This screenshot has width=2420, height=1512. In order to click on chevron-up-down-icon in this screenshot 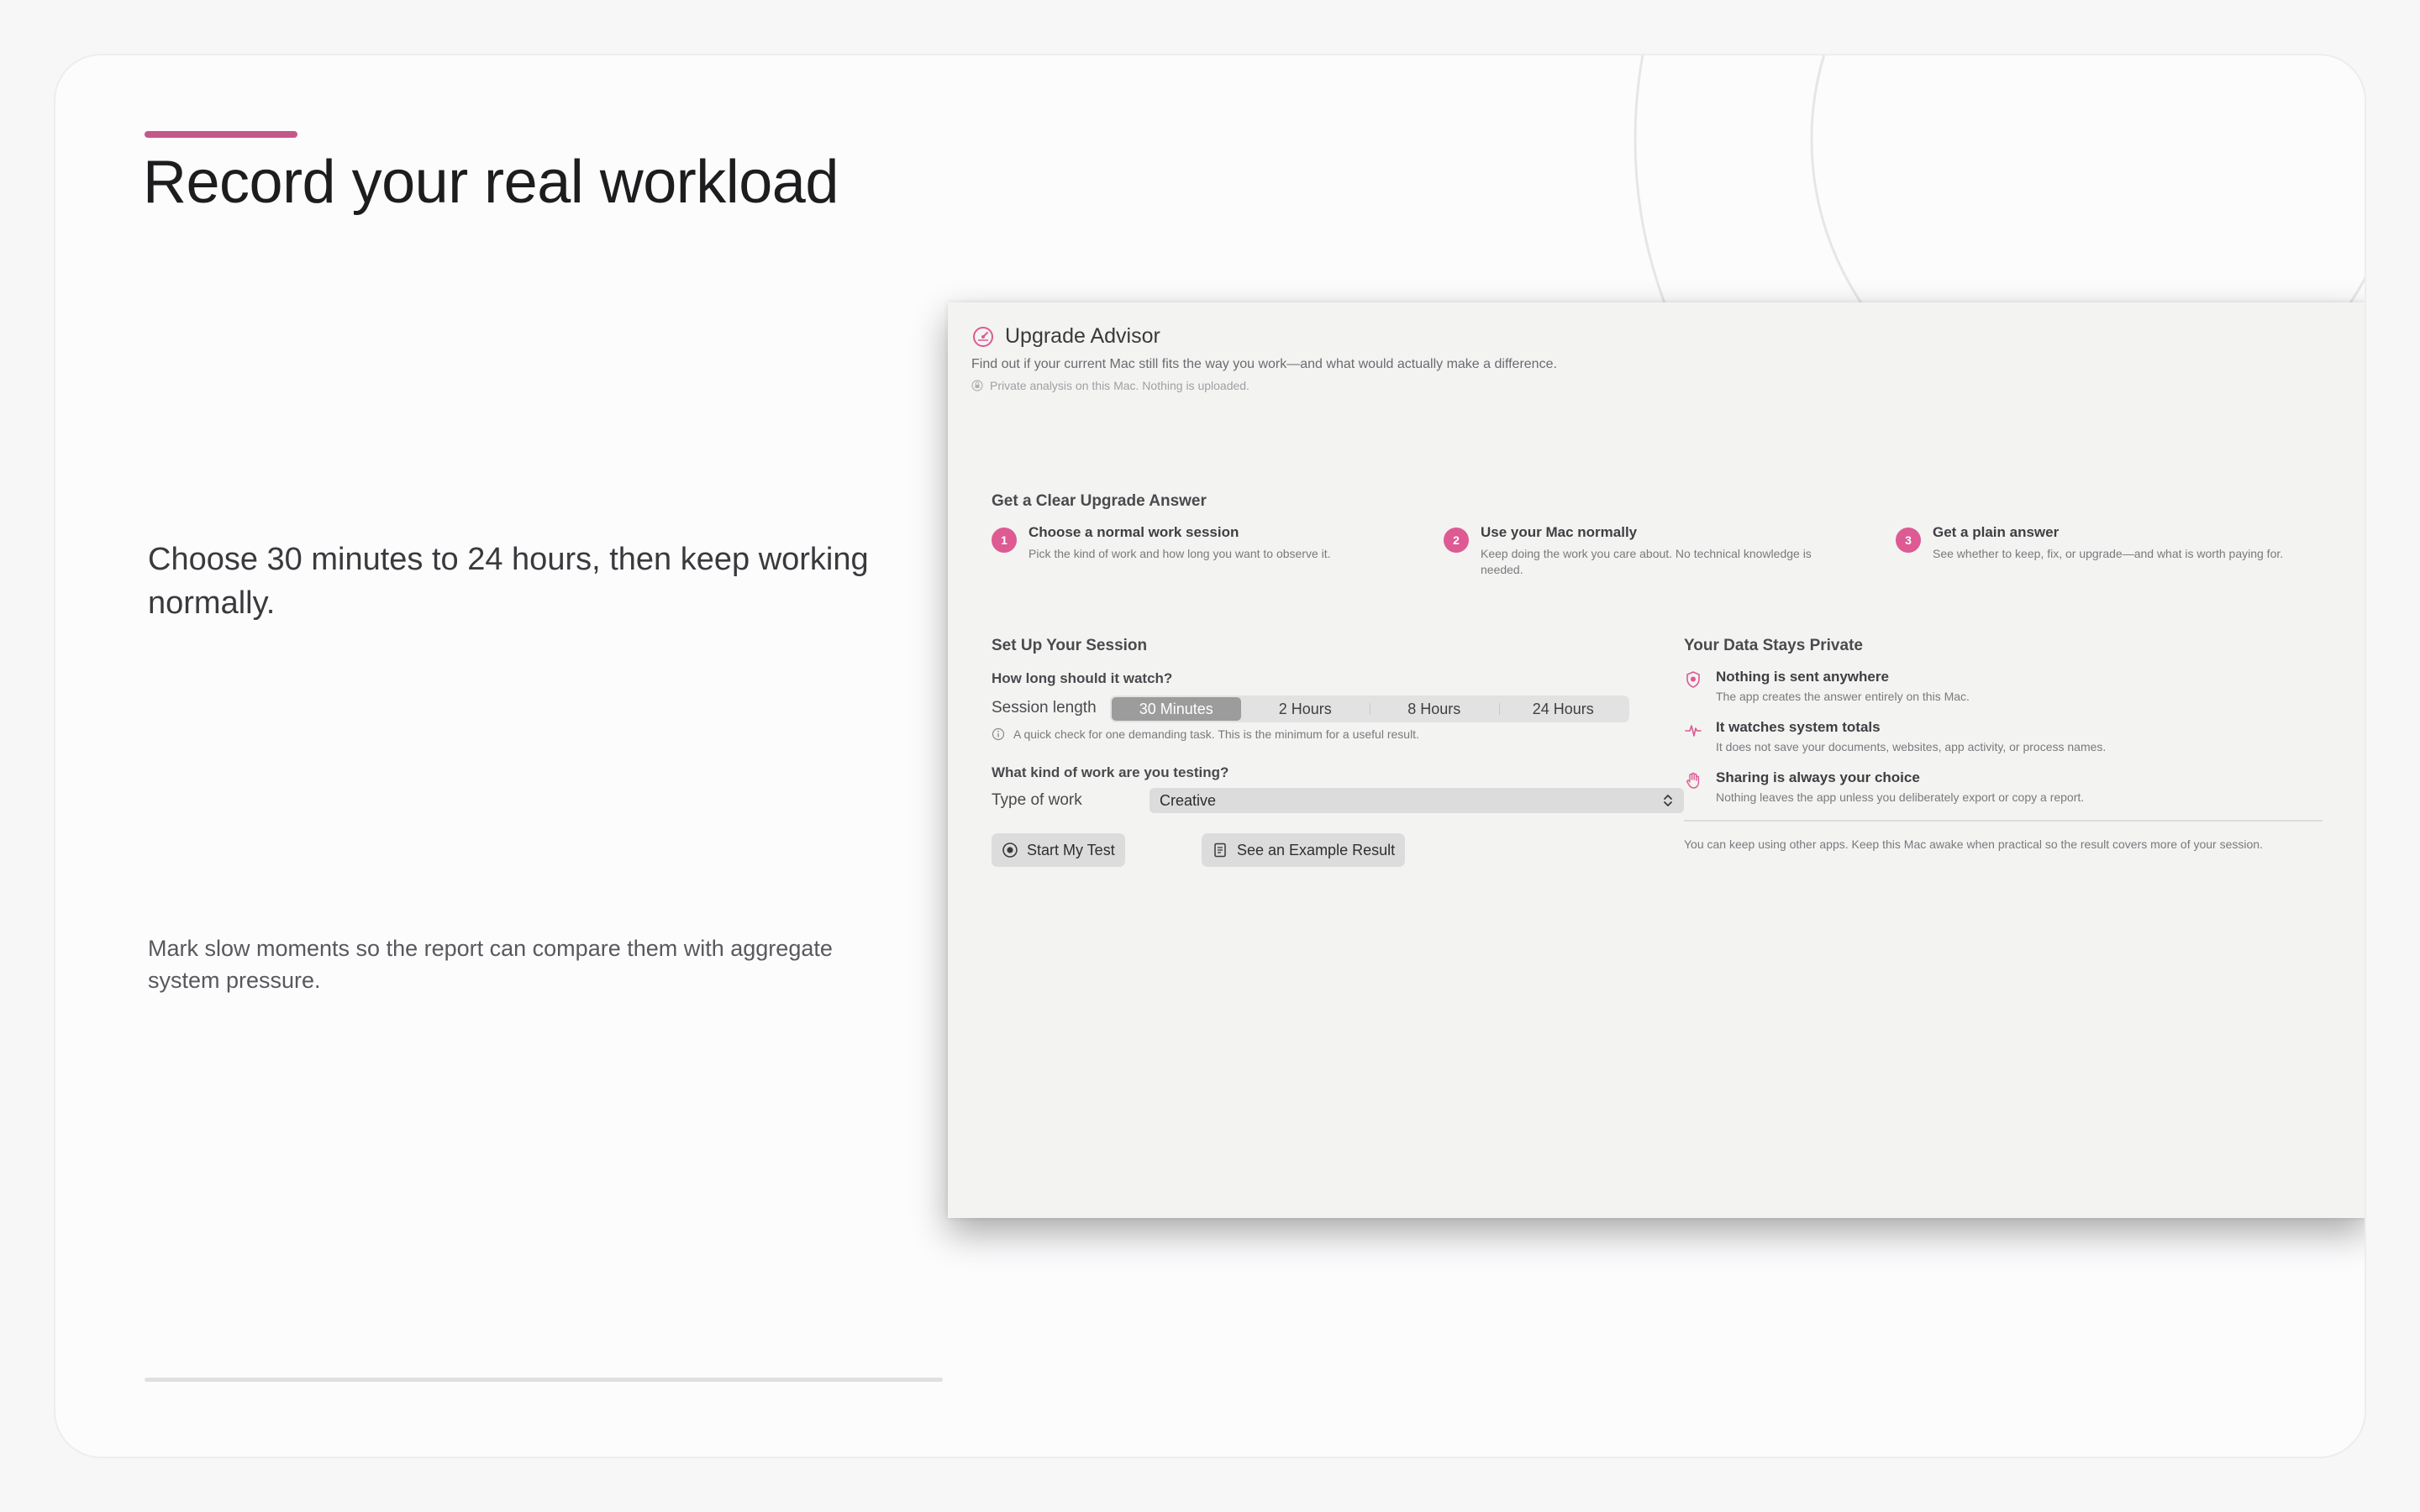, I will do `click(1668, 800)`.